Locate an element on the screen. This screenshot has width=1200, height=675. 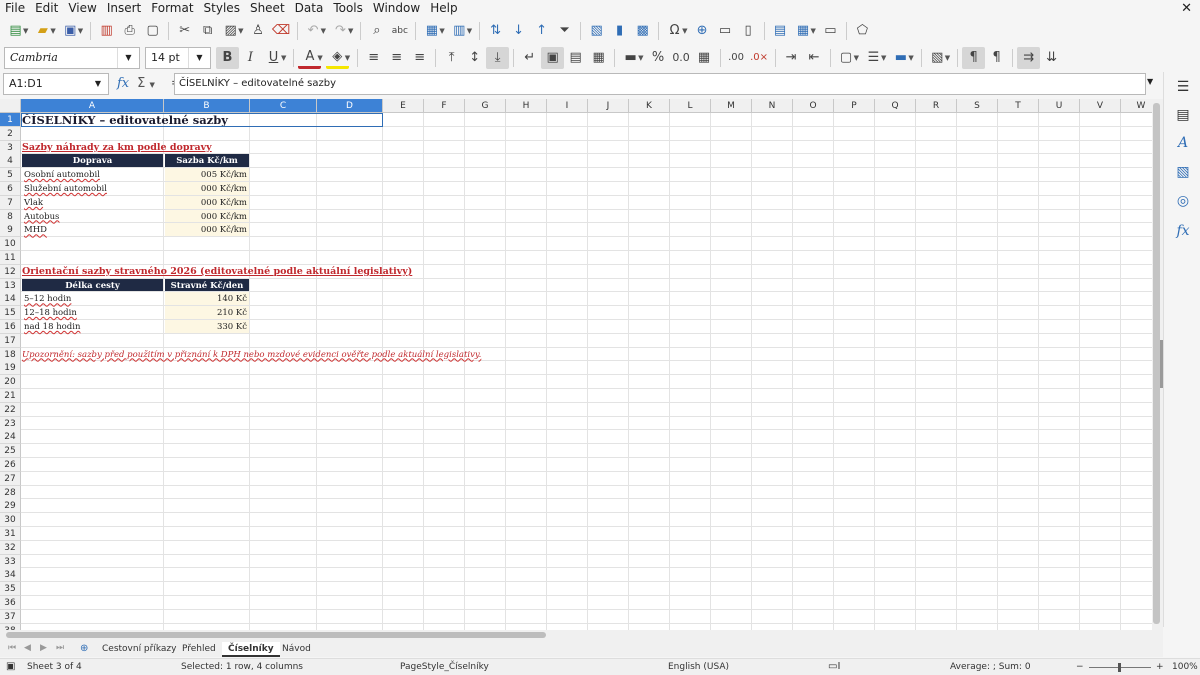
print-icon: ⎙ is located at coordinates (129, 31).